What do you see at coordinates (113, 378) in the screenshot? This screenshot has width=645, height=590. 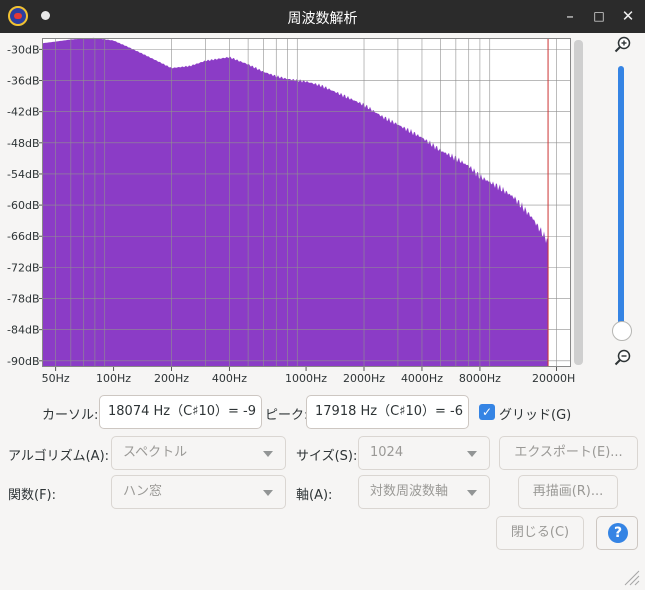 I see `x-tick-label: 100Hz` at bounding box center [113, 378].